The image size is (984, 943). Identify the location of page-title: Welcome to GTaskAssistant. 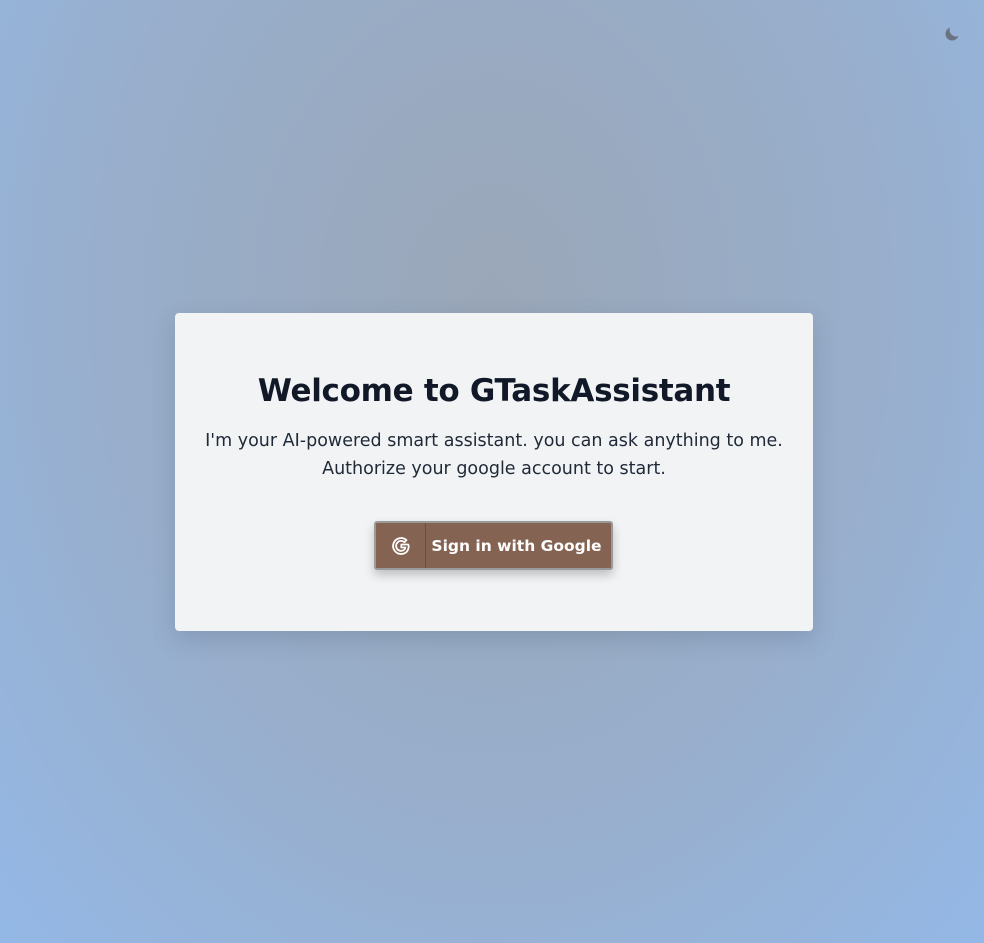
(494, 391).